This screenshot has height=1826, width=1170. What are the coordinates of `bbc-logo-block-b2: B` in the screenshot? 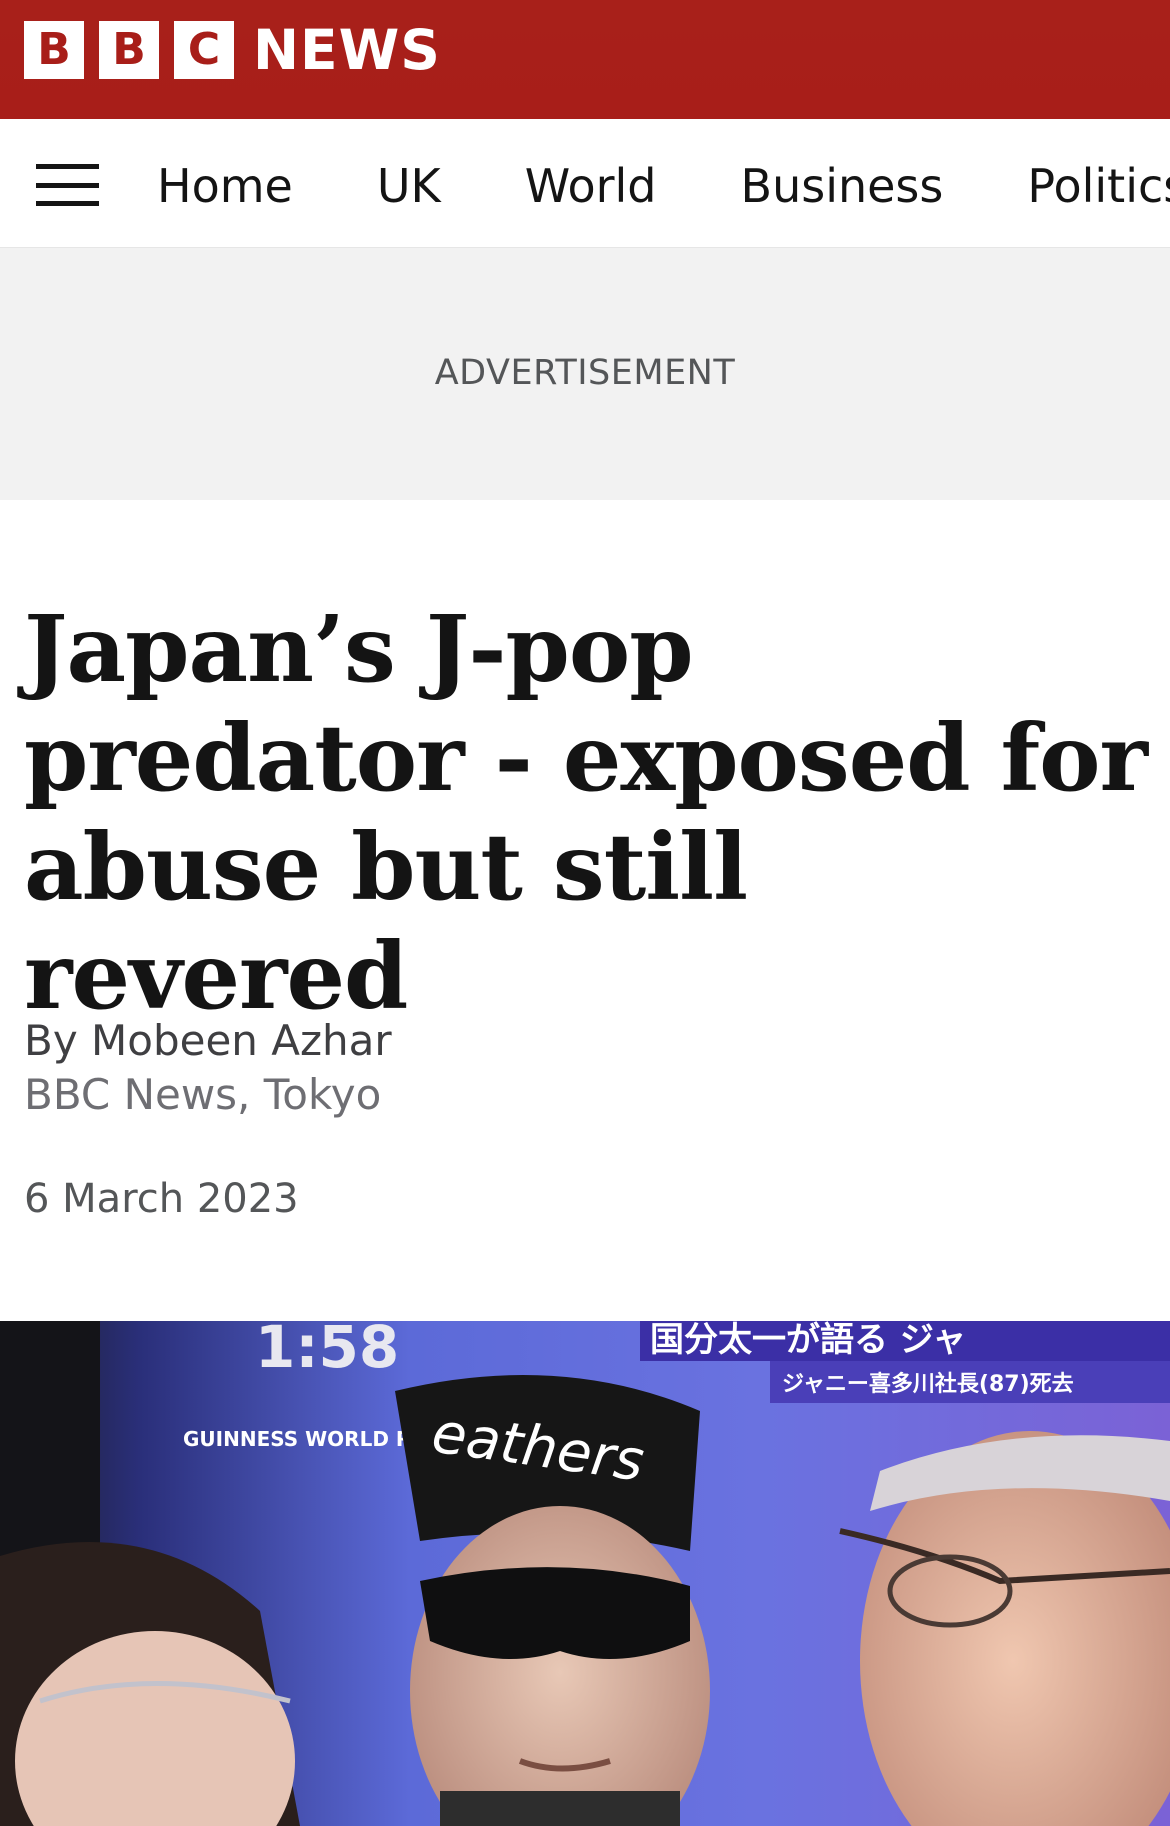 It's located at (129, 50).